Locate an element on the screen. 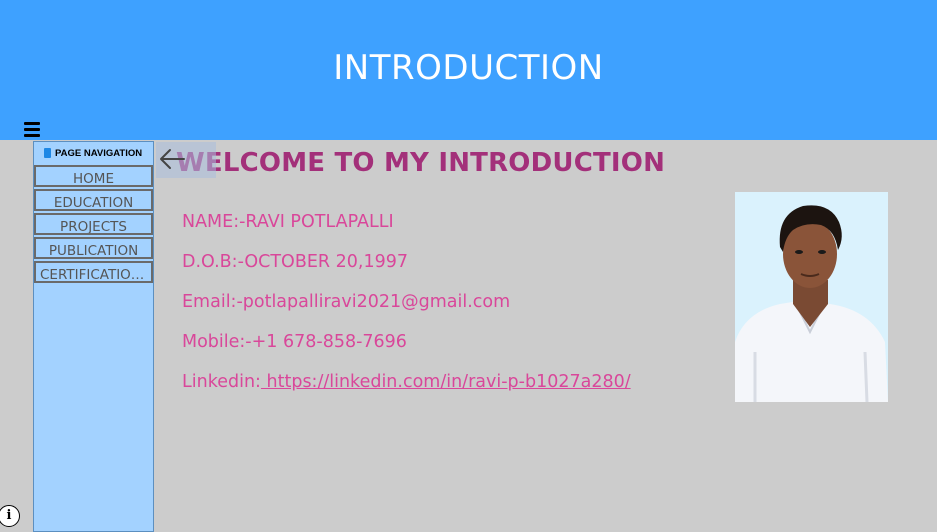  back-arrow-icon is located at coordinates (186, 160).